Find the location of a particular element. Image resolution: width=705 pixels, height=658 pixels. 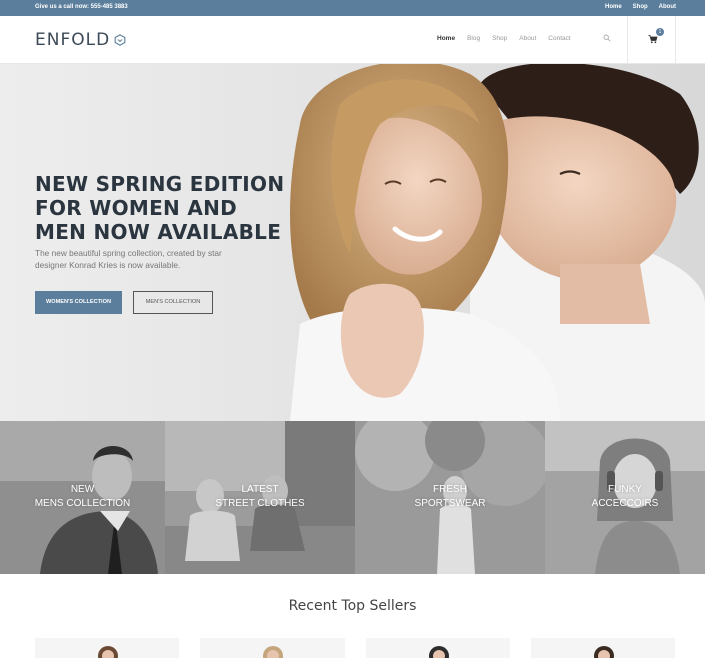

category-line1: LATEST is located at coordinates (260, 489).